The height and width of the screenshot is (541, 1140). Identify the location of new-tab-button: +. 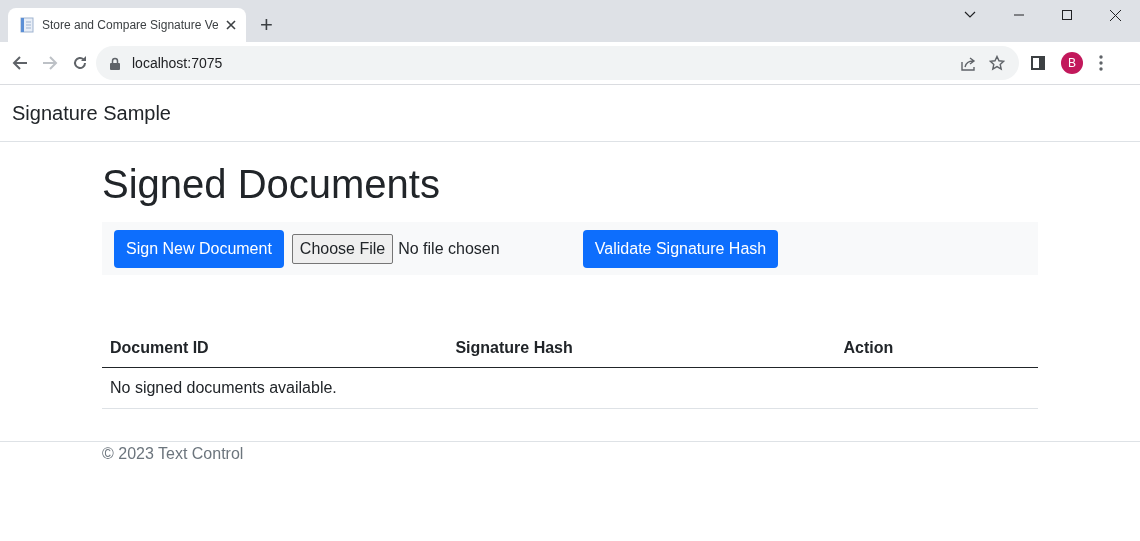
(266, 25).